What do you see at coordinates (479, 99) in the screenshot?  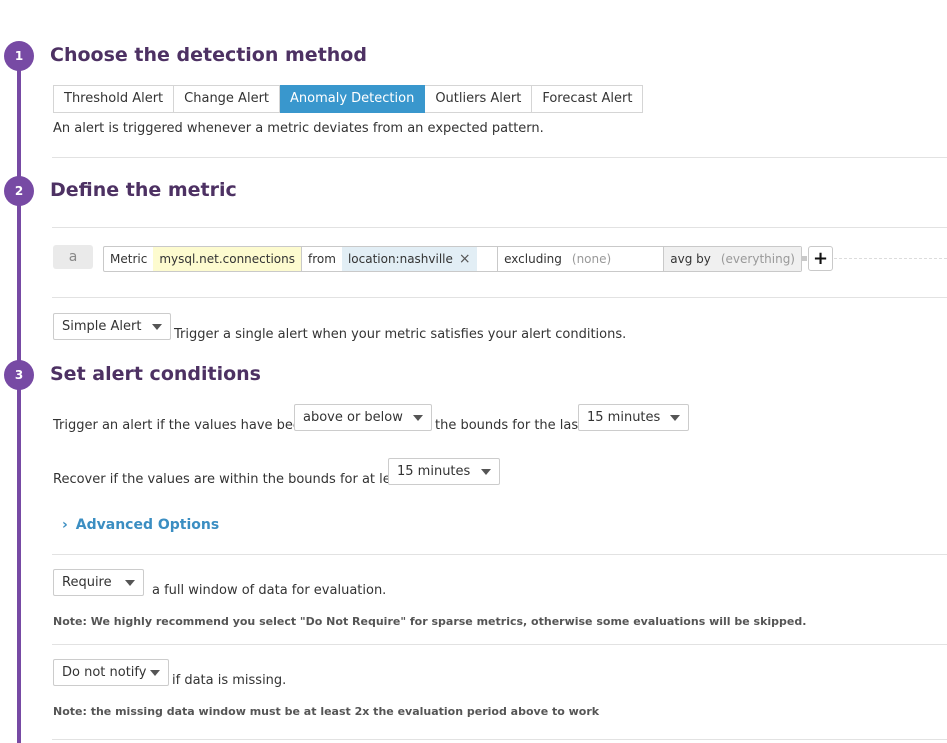 I see `tab-outliers-alert: Outliers Alert` at bounding box center [479, 99].